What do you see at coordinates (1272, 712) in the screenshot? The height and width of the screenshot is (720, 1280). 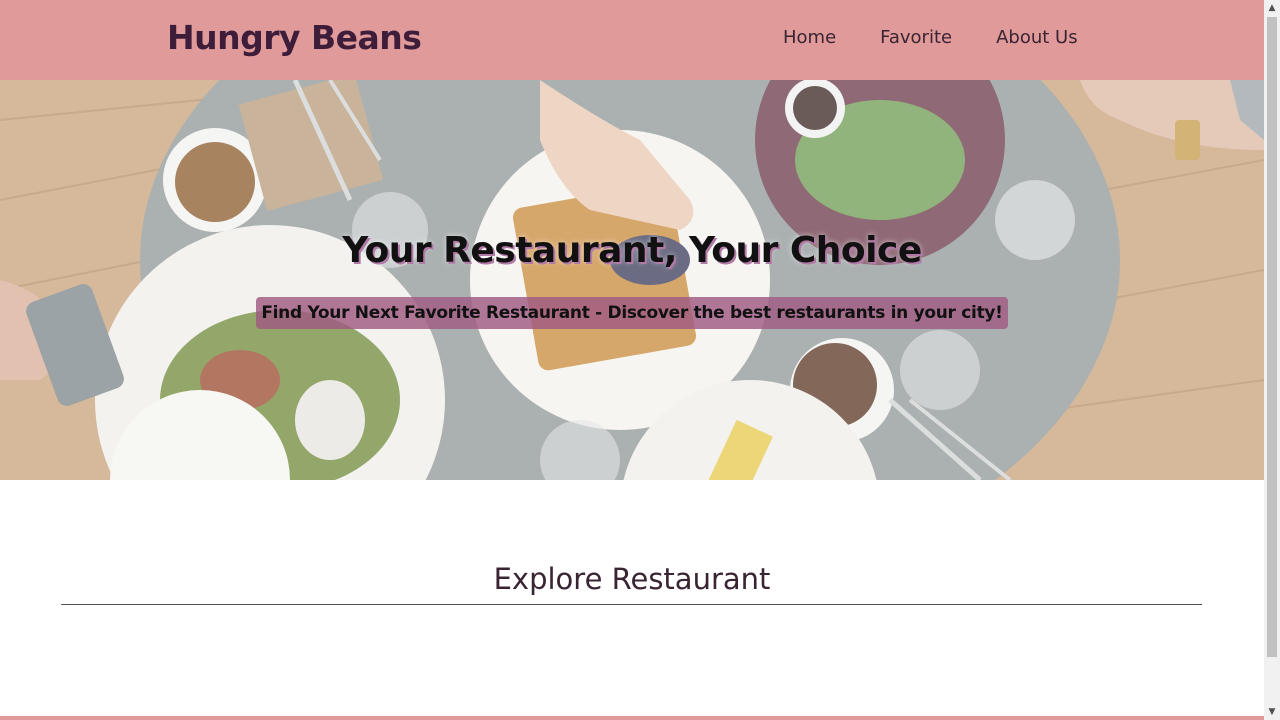 I see `scroll-down-arrow-icon: ▼` at bounding box center [1272, 712].